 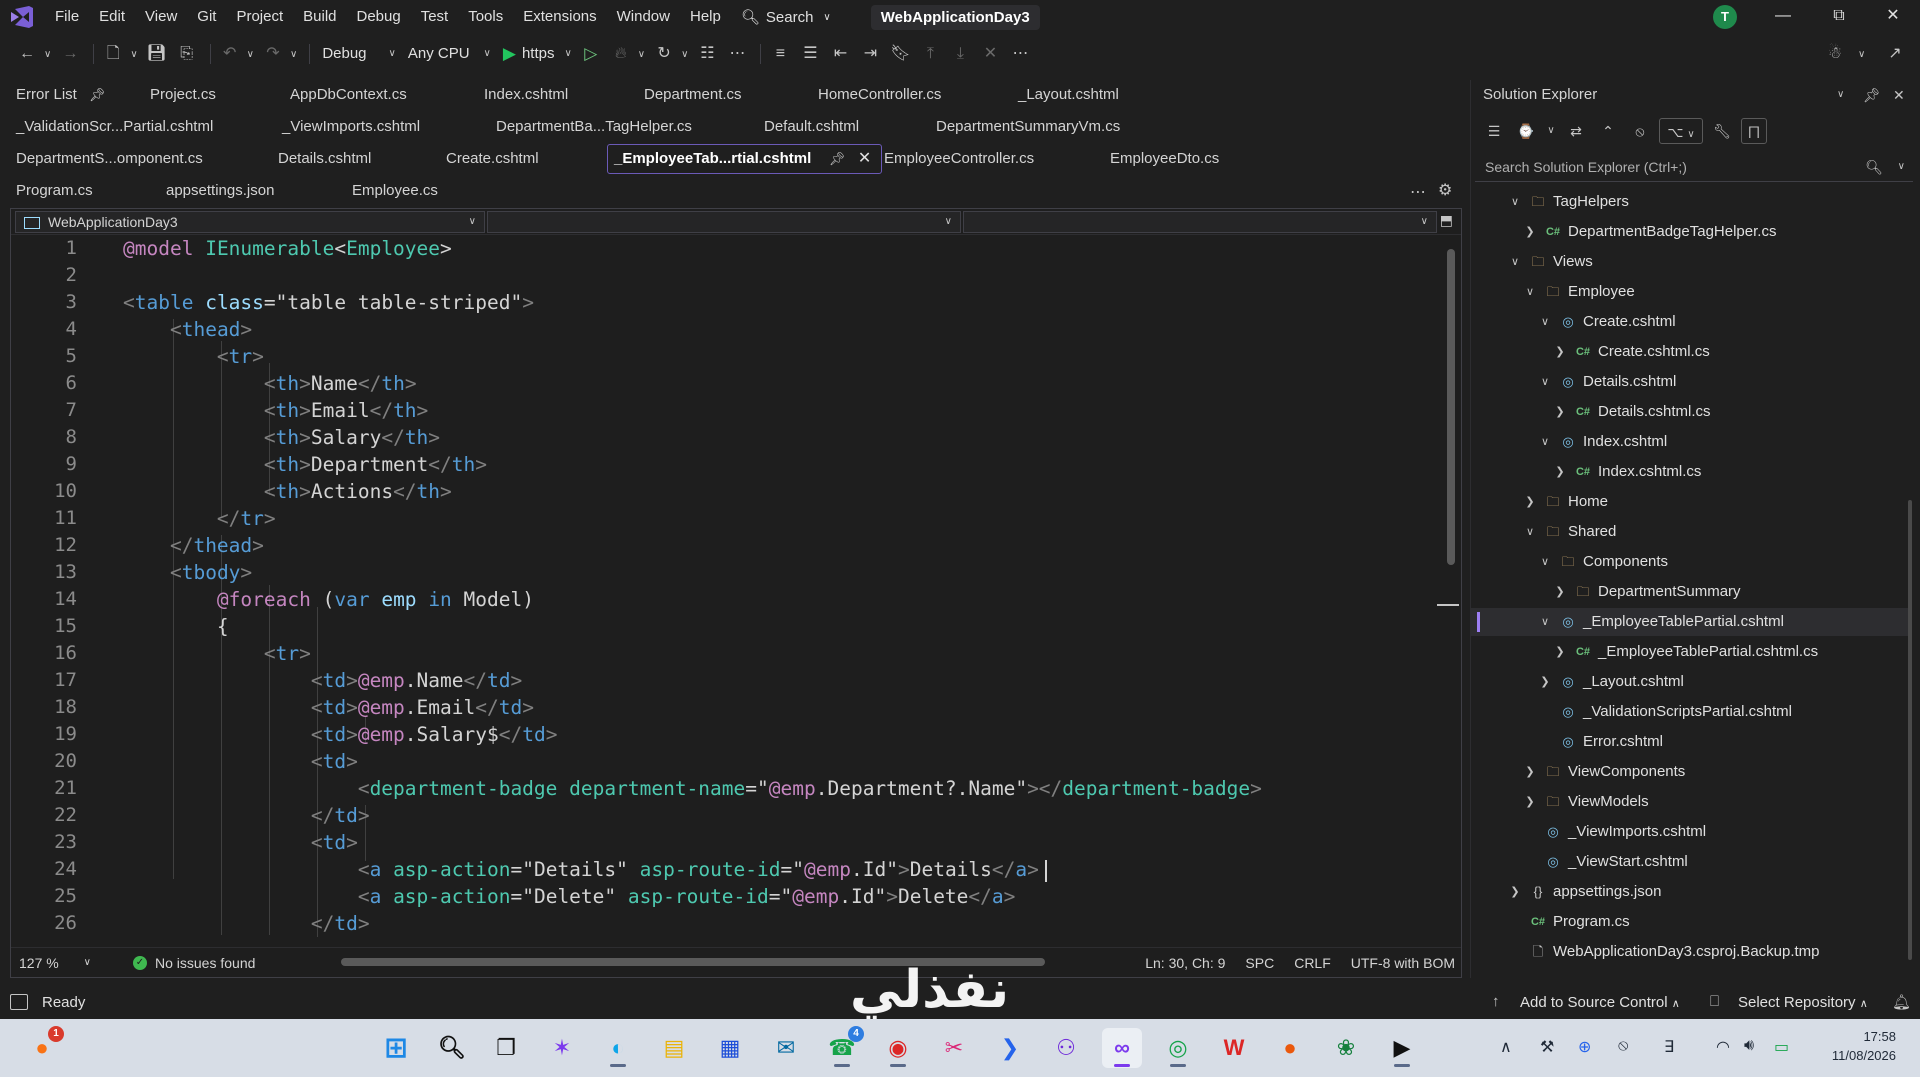 What do you see at coordinates (684, 54) in the screenshot?
I see `refresh-dropdown-icon: ∨` at bounding box center [684, 54].